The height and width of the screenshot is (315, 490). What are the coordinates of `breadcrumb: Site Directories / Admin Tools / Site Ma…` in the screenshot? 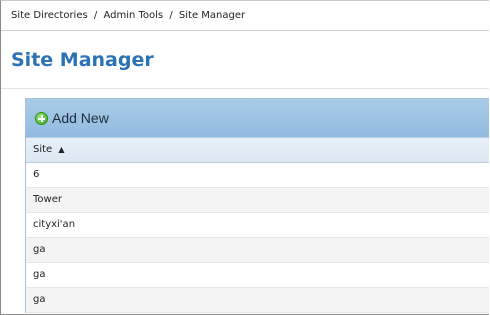 It's located at (128, 15).